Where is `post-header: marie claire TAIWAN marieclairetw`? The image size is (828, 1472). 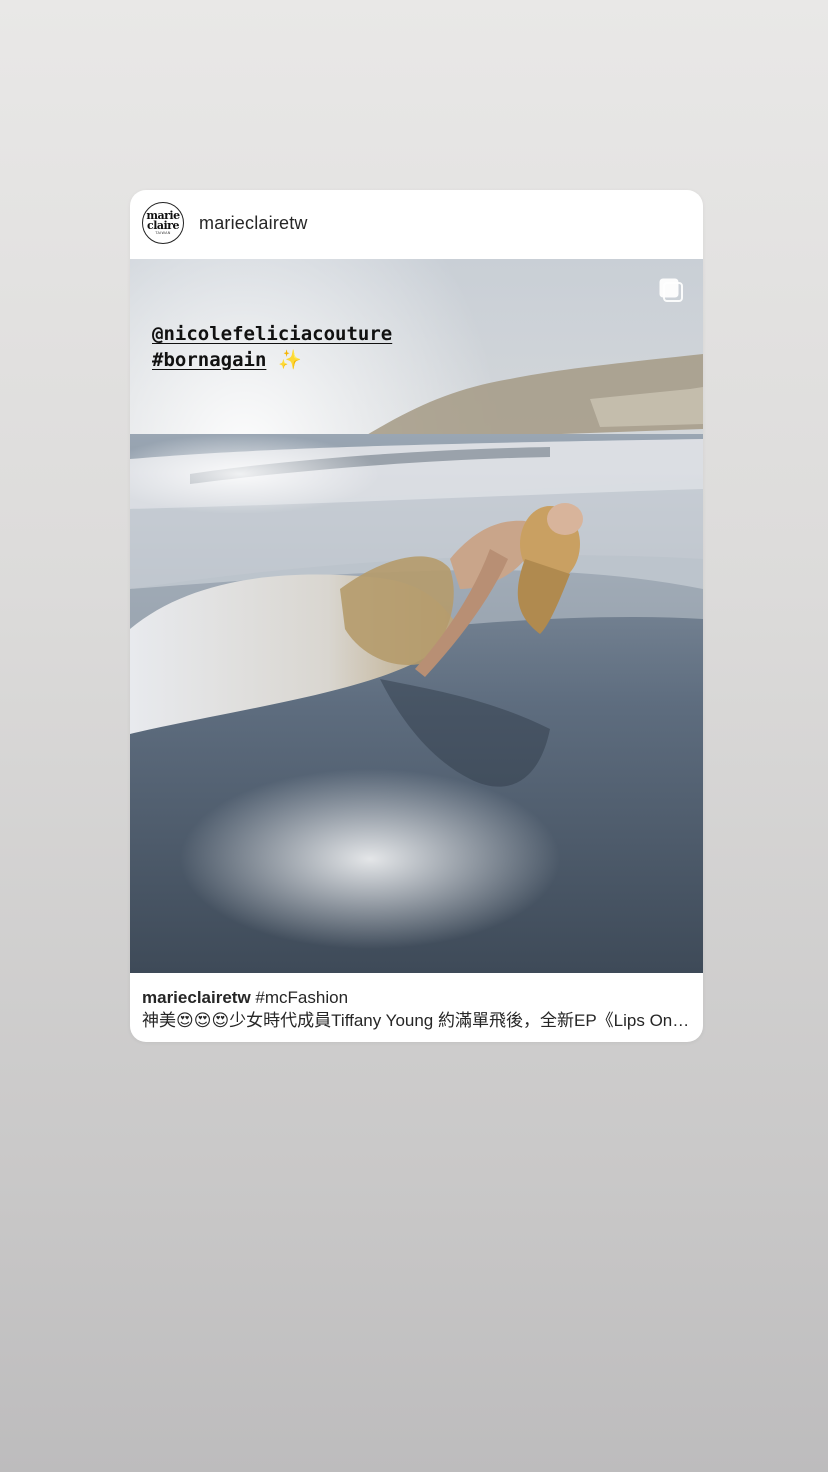 post-header: marie claire TAIWAN marieclairetw is located at coordinates (416, 224).